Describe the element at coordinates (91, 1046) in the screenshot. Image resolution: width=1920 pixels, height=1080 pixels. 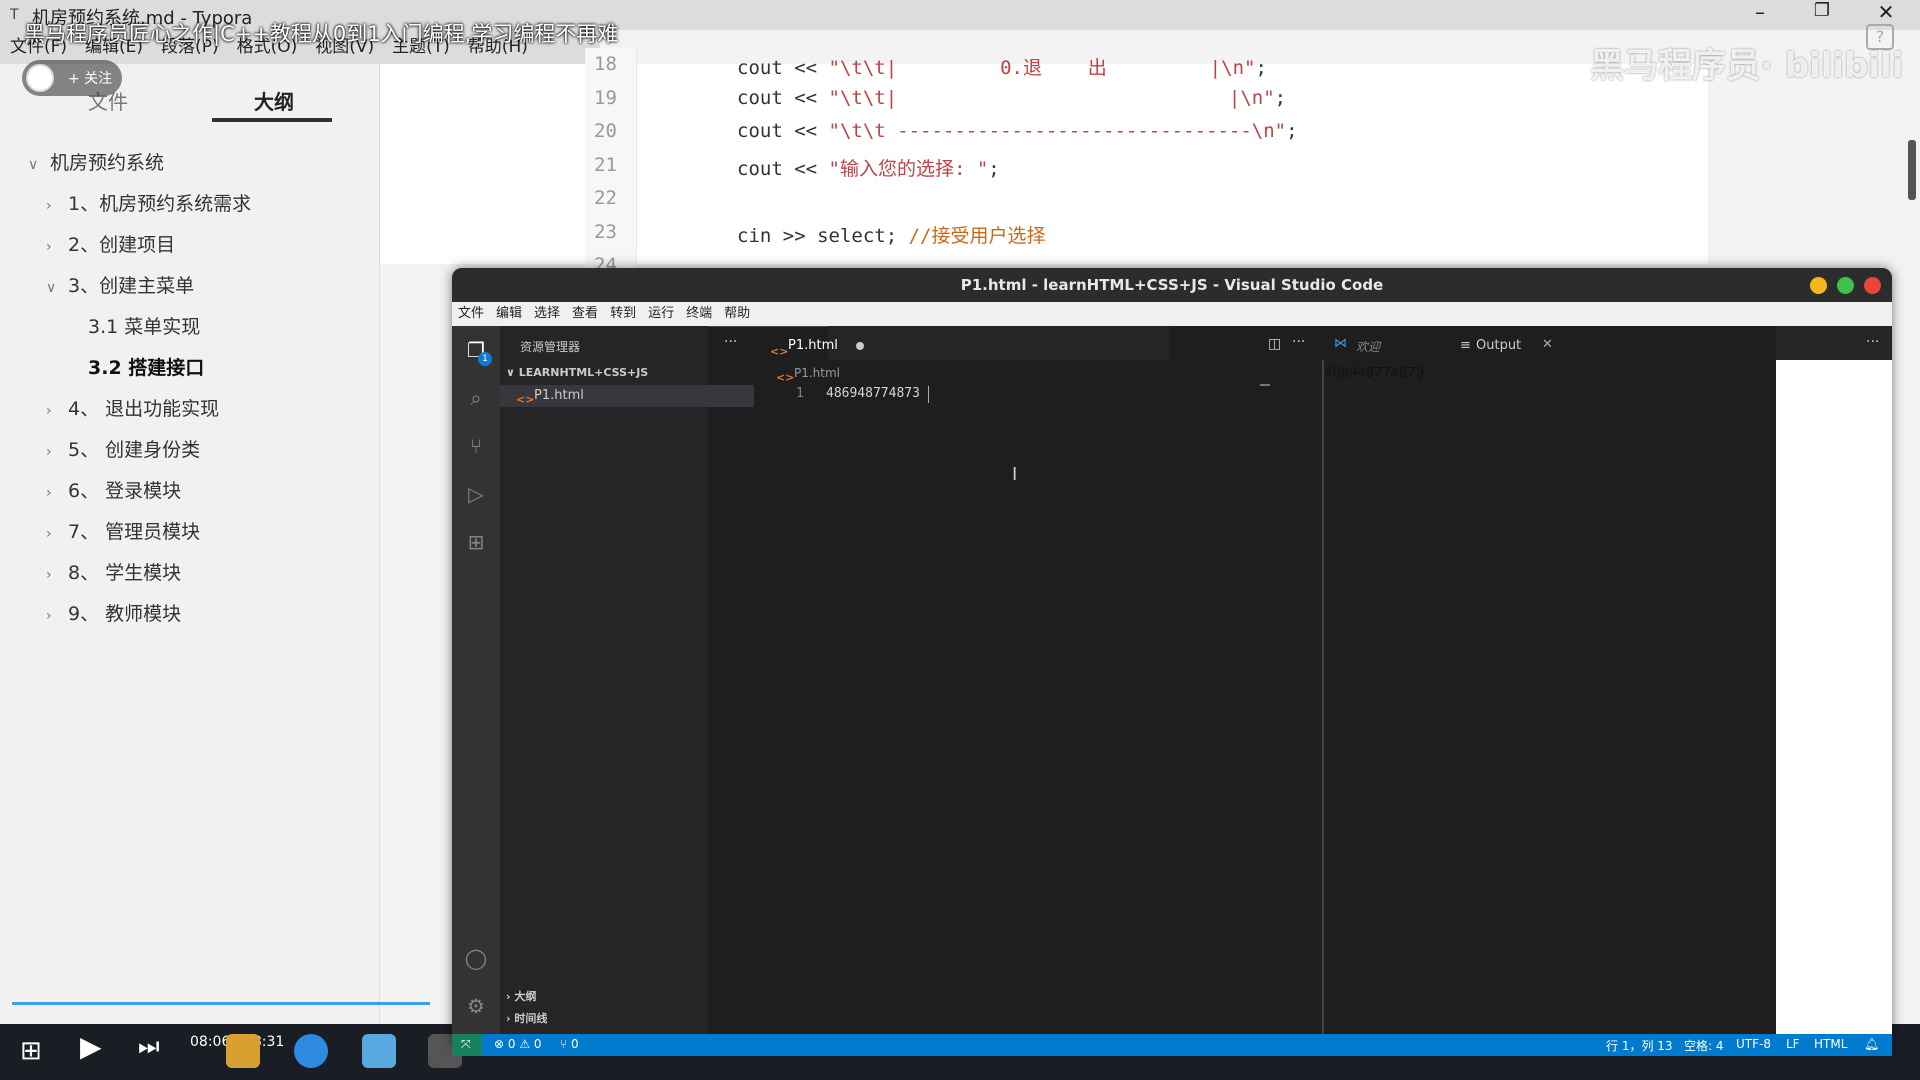
I see `play-icon: ▶` at that location.